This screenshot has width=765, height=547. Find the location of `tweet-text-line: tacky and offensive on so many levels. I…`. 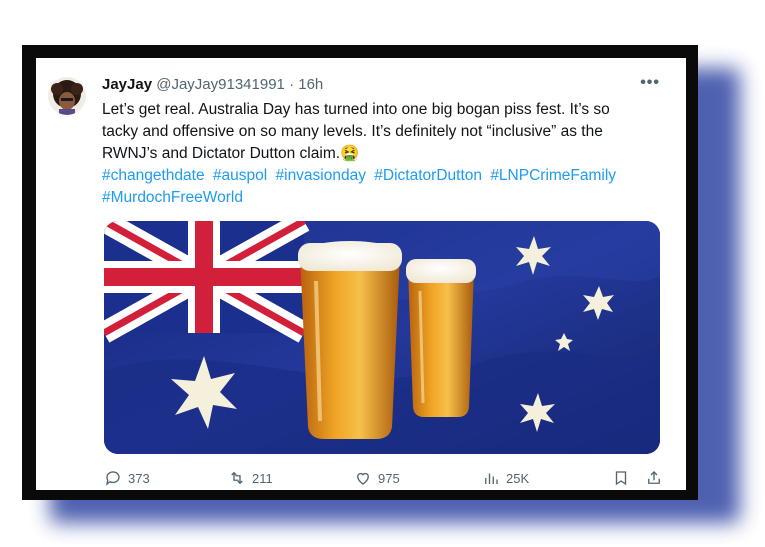

tweet-text-line: tacky and offensive on so many levels. I… is located at coordinates (352, 131).